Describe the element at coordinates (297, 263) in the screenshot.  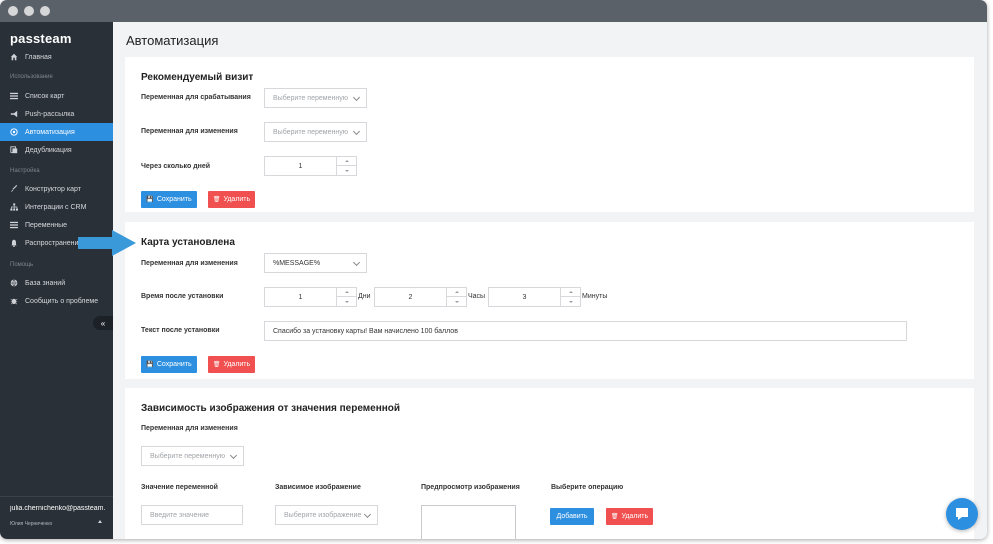
I see `select-value: %MESSAGE%` at that location.